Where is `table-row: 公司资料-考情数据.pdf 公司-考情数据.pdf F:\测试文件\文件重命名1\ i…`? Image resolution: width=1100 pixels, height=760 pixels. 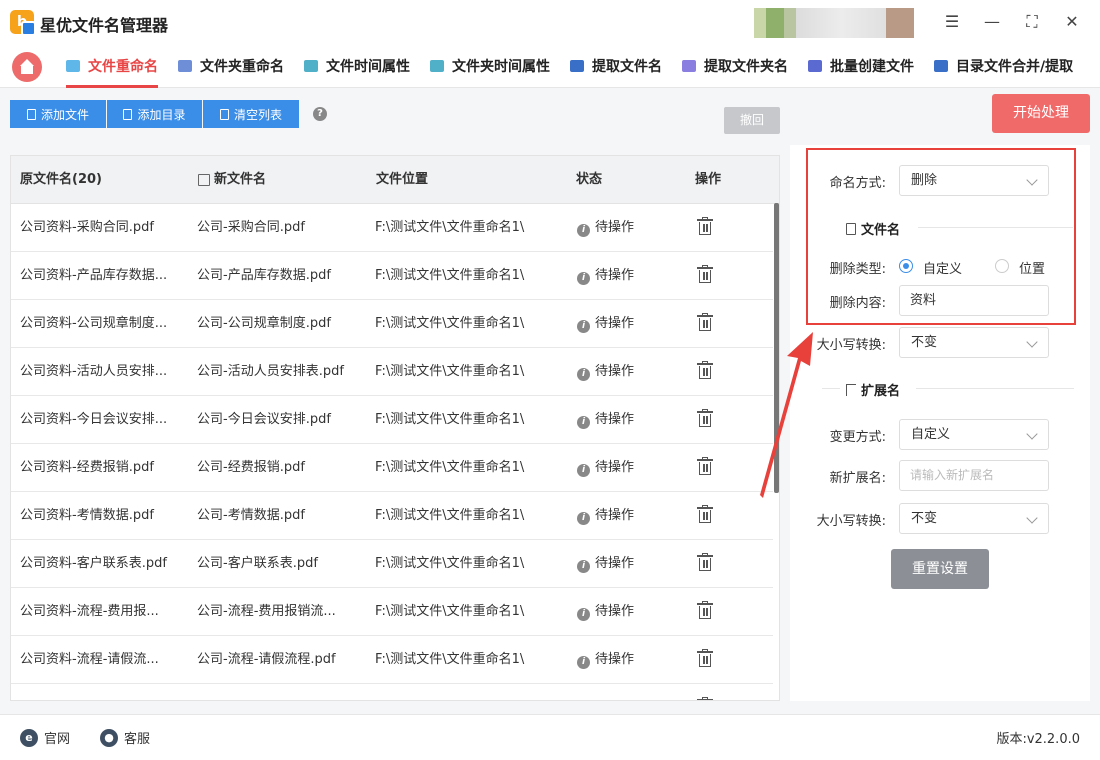
table-row: 公司资料-考情数据.pdf 公司-考情数据.pdf F:\测试文件\文件重命名1\ i… is located at coordinates (392, 516).